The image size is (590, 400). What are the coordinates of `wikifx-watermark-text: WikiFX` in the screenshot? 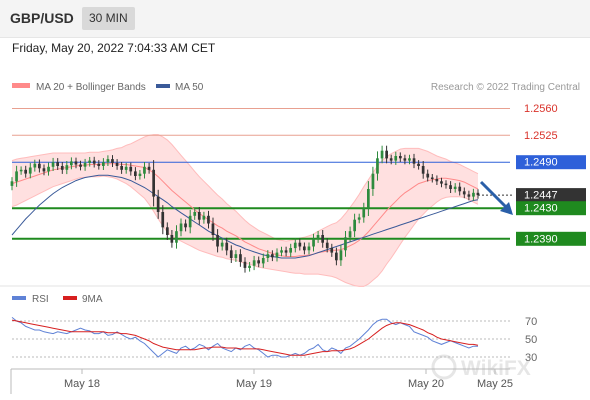 It's located at (496, 368).